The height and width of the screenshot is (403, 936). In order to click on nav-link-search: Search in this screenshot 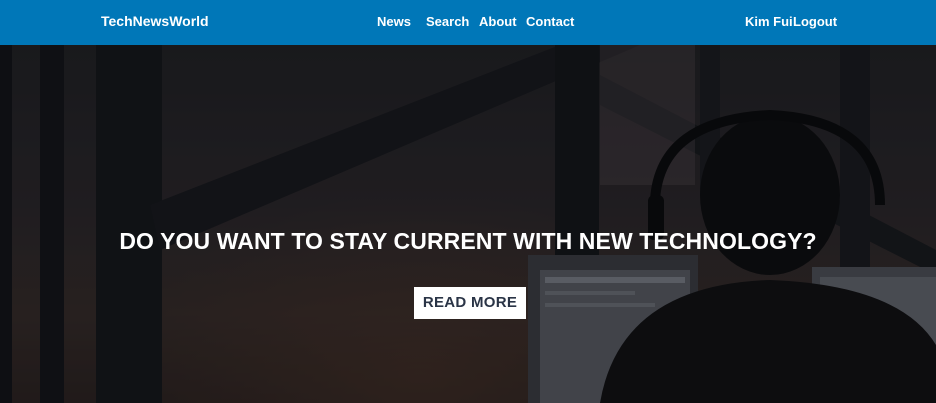, I will do `click(447, 21)`.